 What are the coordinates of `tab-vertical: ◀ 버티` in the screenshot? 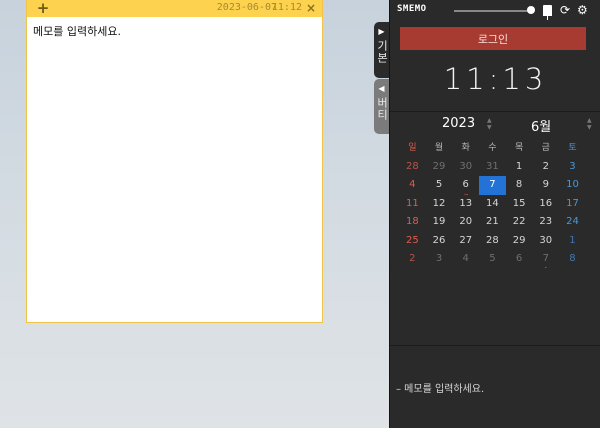 It's located at (381, 106).